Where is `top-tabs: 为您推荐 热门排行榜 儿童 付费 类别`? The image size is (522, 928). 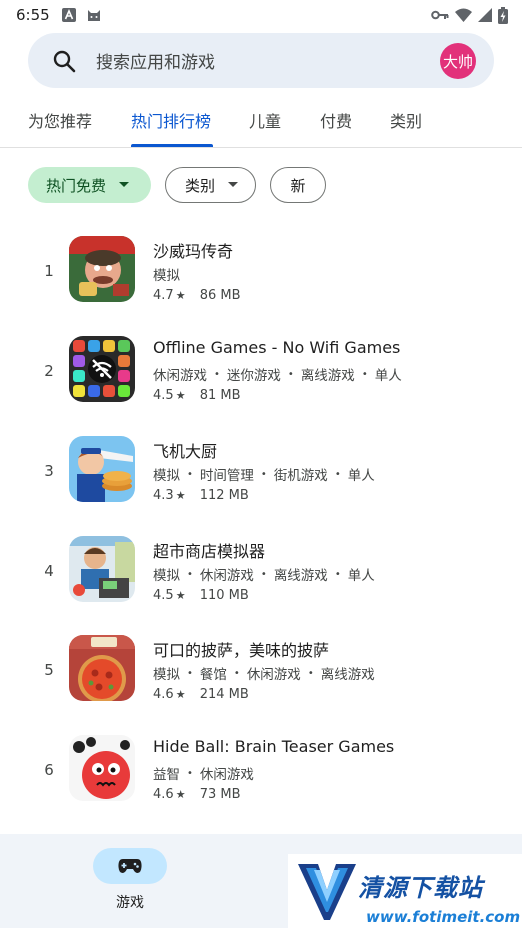
top-tabs: 为您推荐 热门排行榜 儿童 付费 类别 is located at coordinates (261, 124).